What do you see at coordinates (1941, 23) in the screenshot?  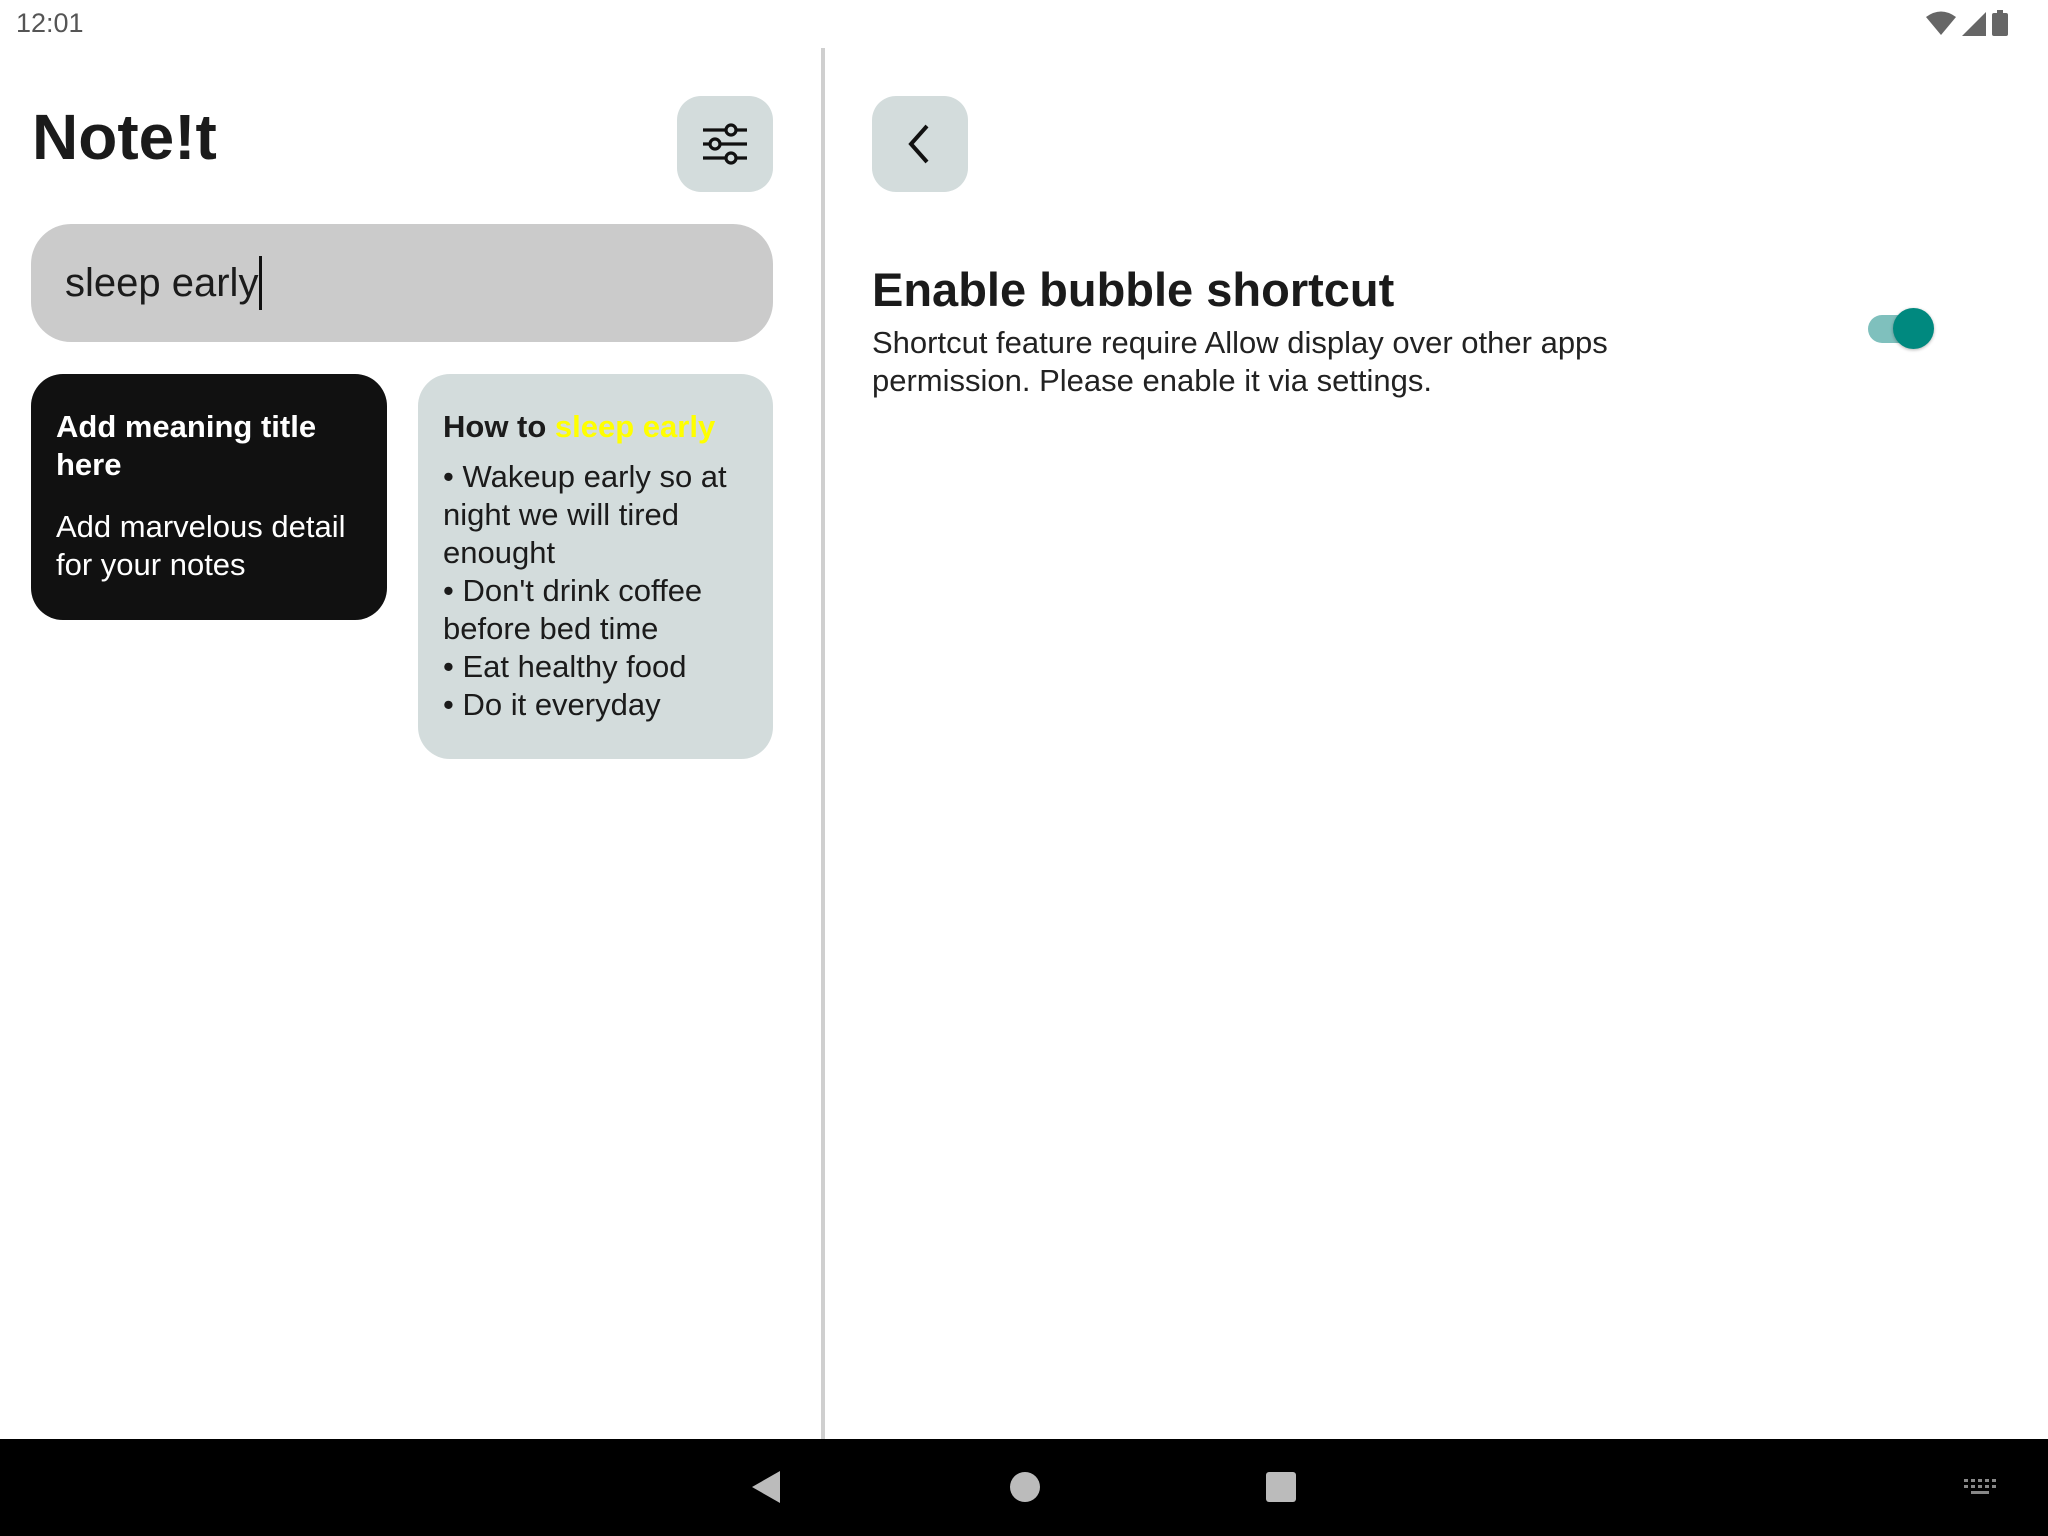 I see `wifi-icon` at bounding box center [1941, 23].